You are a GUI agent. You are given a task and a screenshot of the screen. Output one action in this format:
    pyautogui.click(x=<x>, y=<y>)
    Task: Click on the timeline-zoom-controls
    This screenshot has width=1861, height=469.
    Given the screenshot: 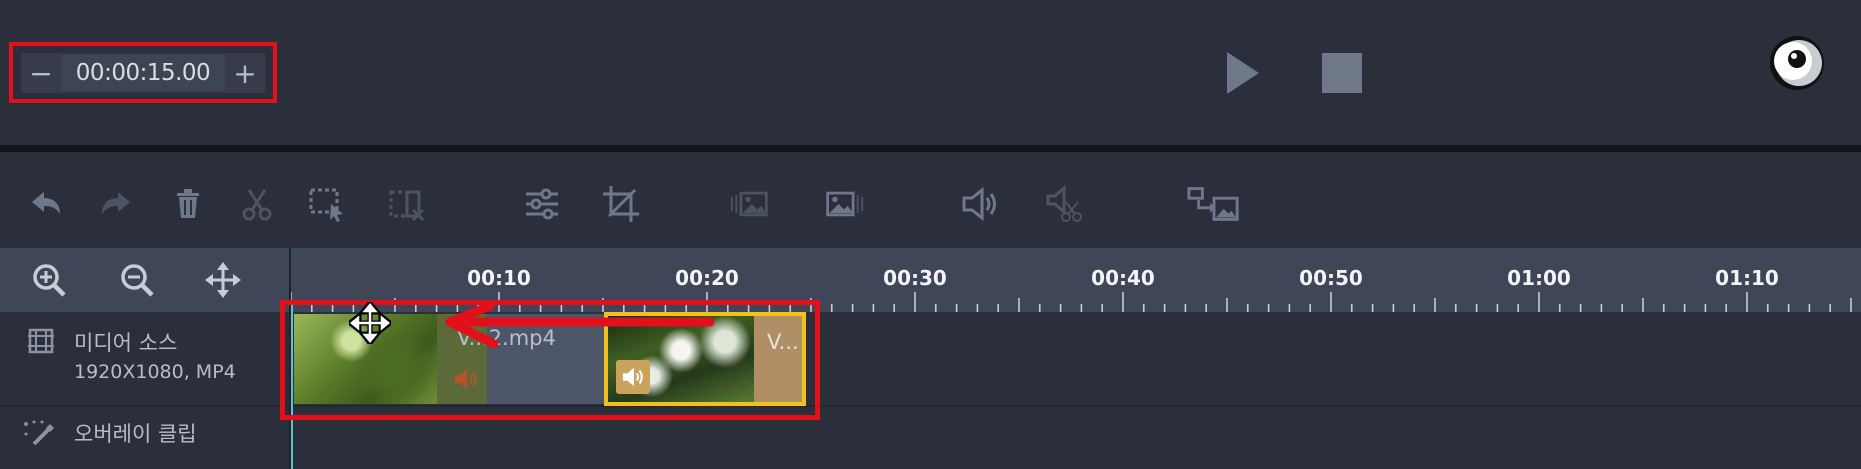 What is the action you would take?
    pyautogui.click(x=145, y=280)
    